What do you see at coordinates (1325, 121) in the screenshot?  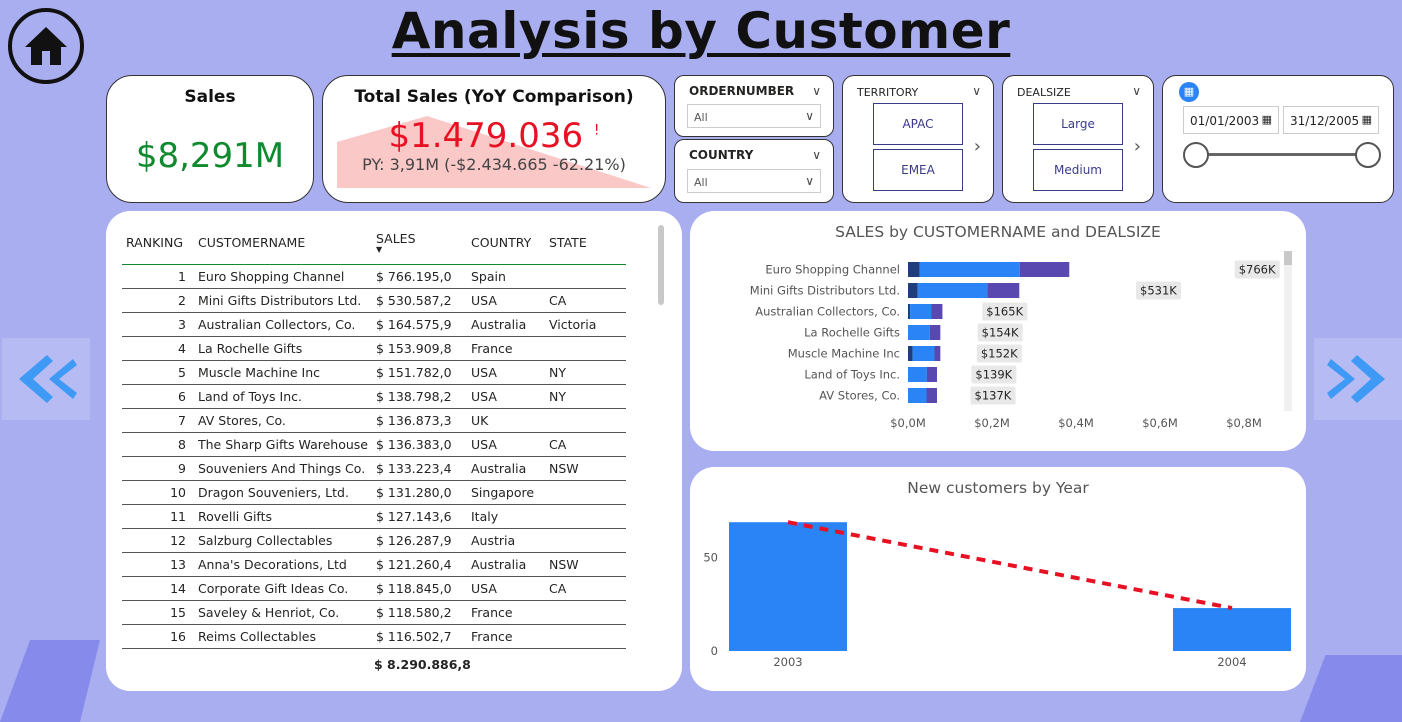 I see `end-date-value: 31/12/2005` at bounding box center [1325, 121].